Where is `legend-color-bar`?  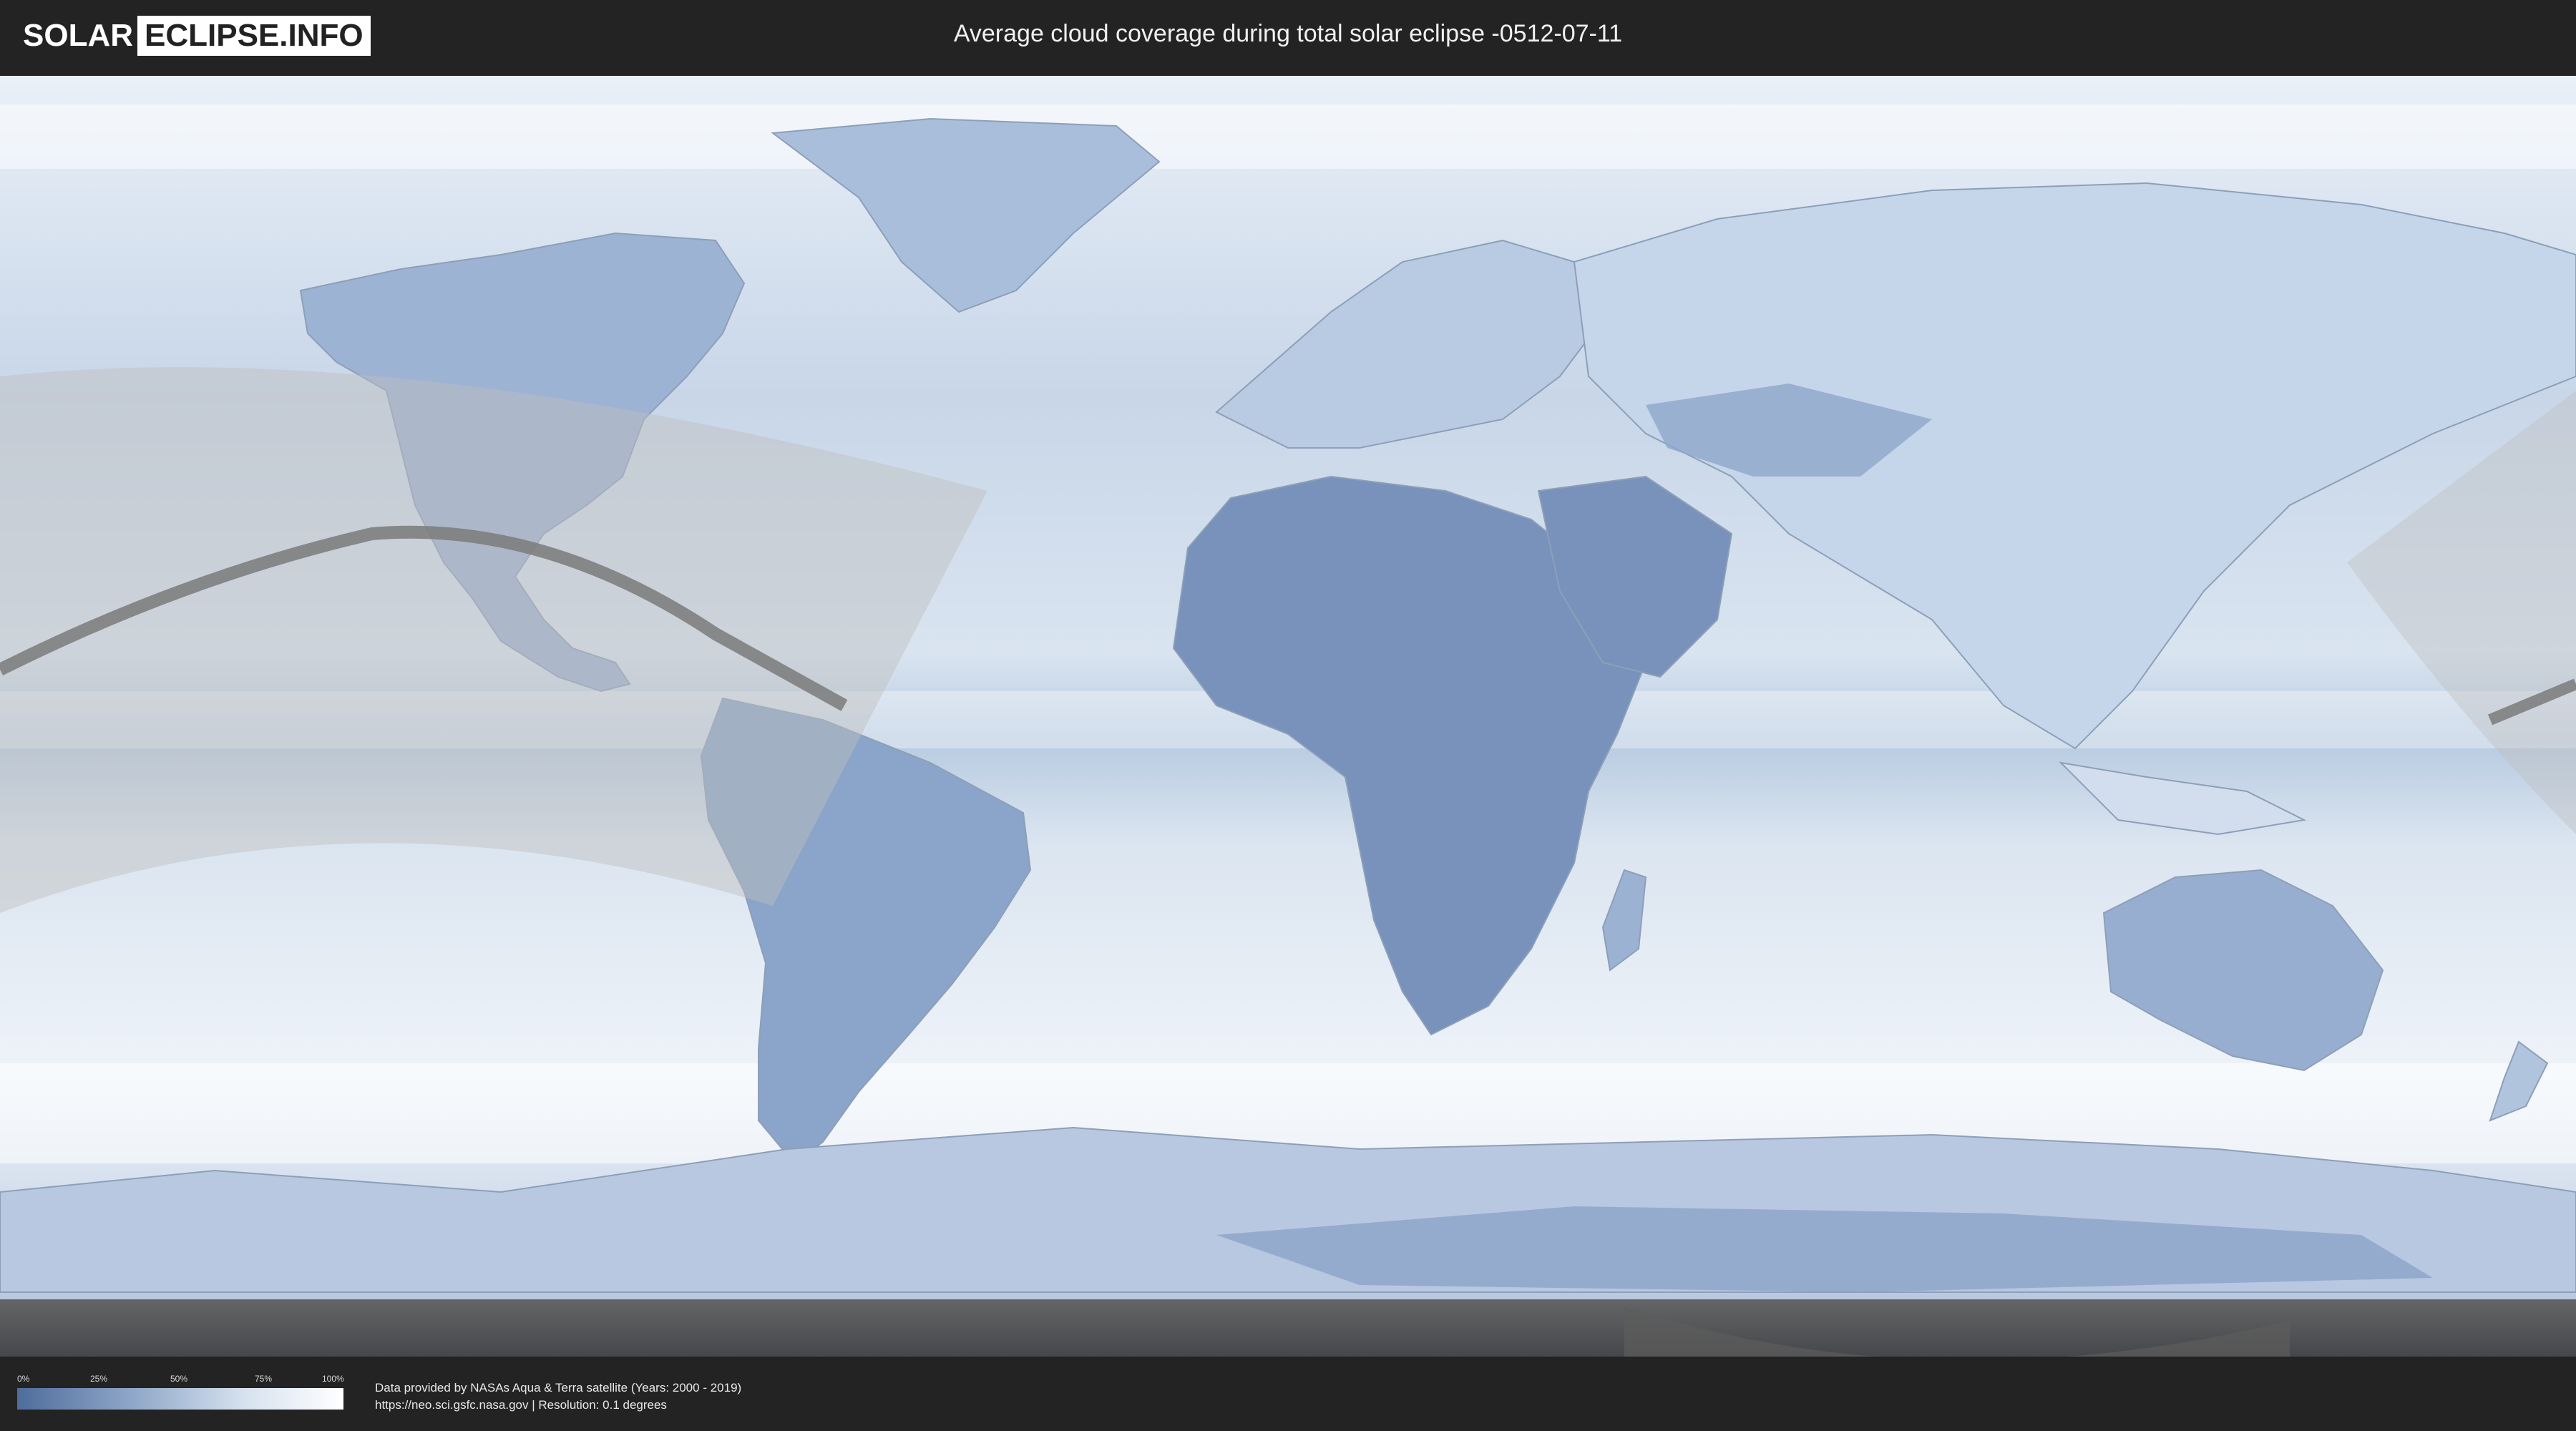
legend-color-bar is located at coordinates (180, 1399).